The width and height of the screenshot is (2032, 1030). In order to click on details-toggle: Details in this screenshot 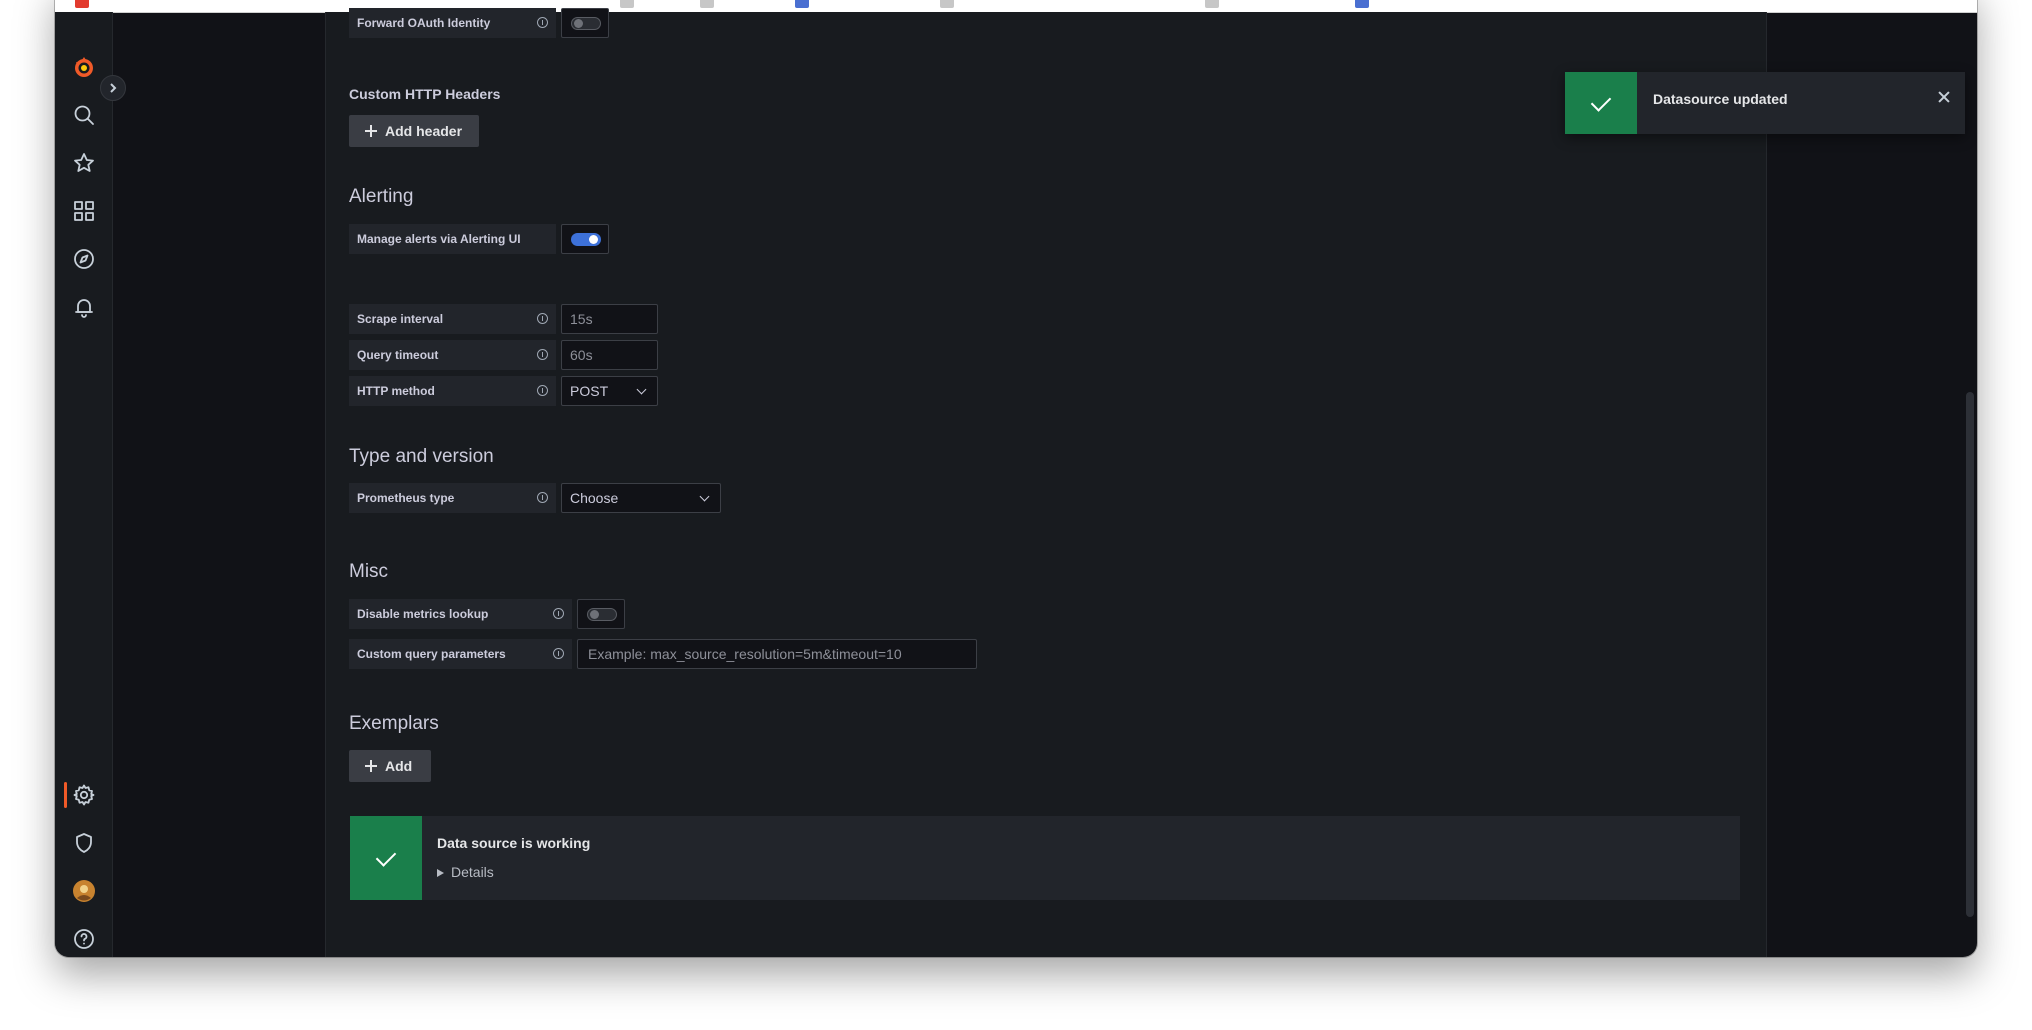, I will do `click(465, 872)`.